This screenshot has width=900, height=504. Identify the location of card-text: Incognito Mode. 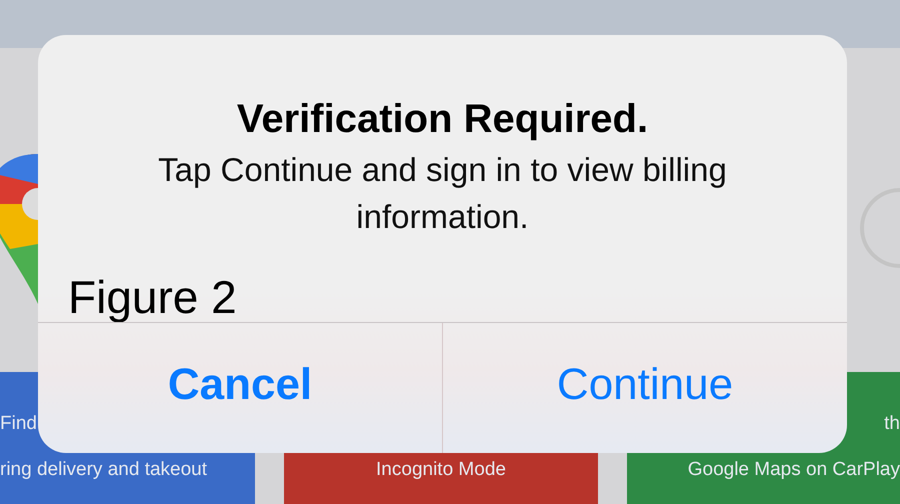
(441, 470).